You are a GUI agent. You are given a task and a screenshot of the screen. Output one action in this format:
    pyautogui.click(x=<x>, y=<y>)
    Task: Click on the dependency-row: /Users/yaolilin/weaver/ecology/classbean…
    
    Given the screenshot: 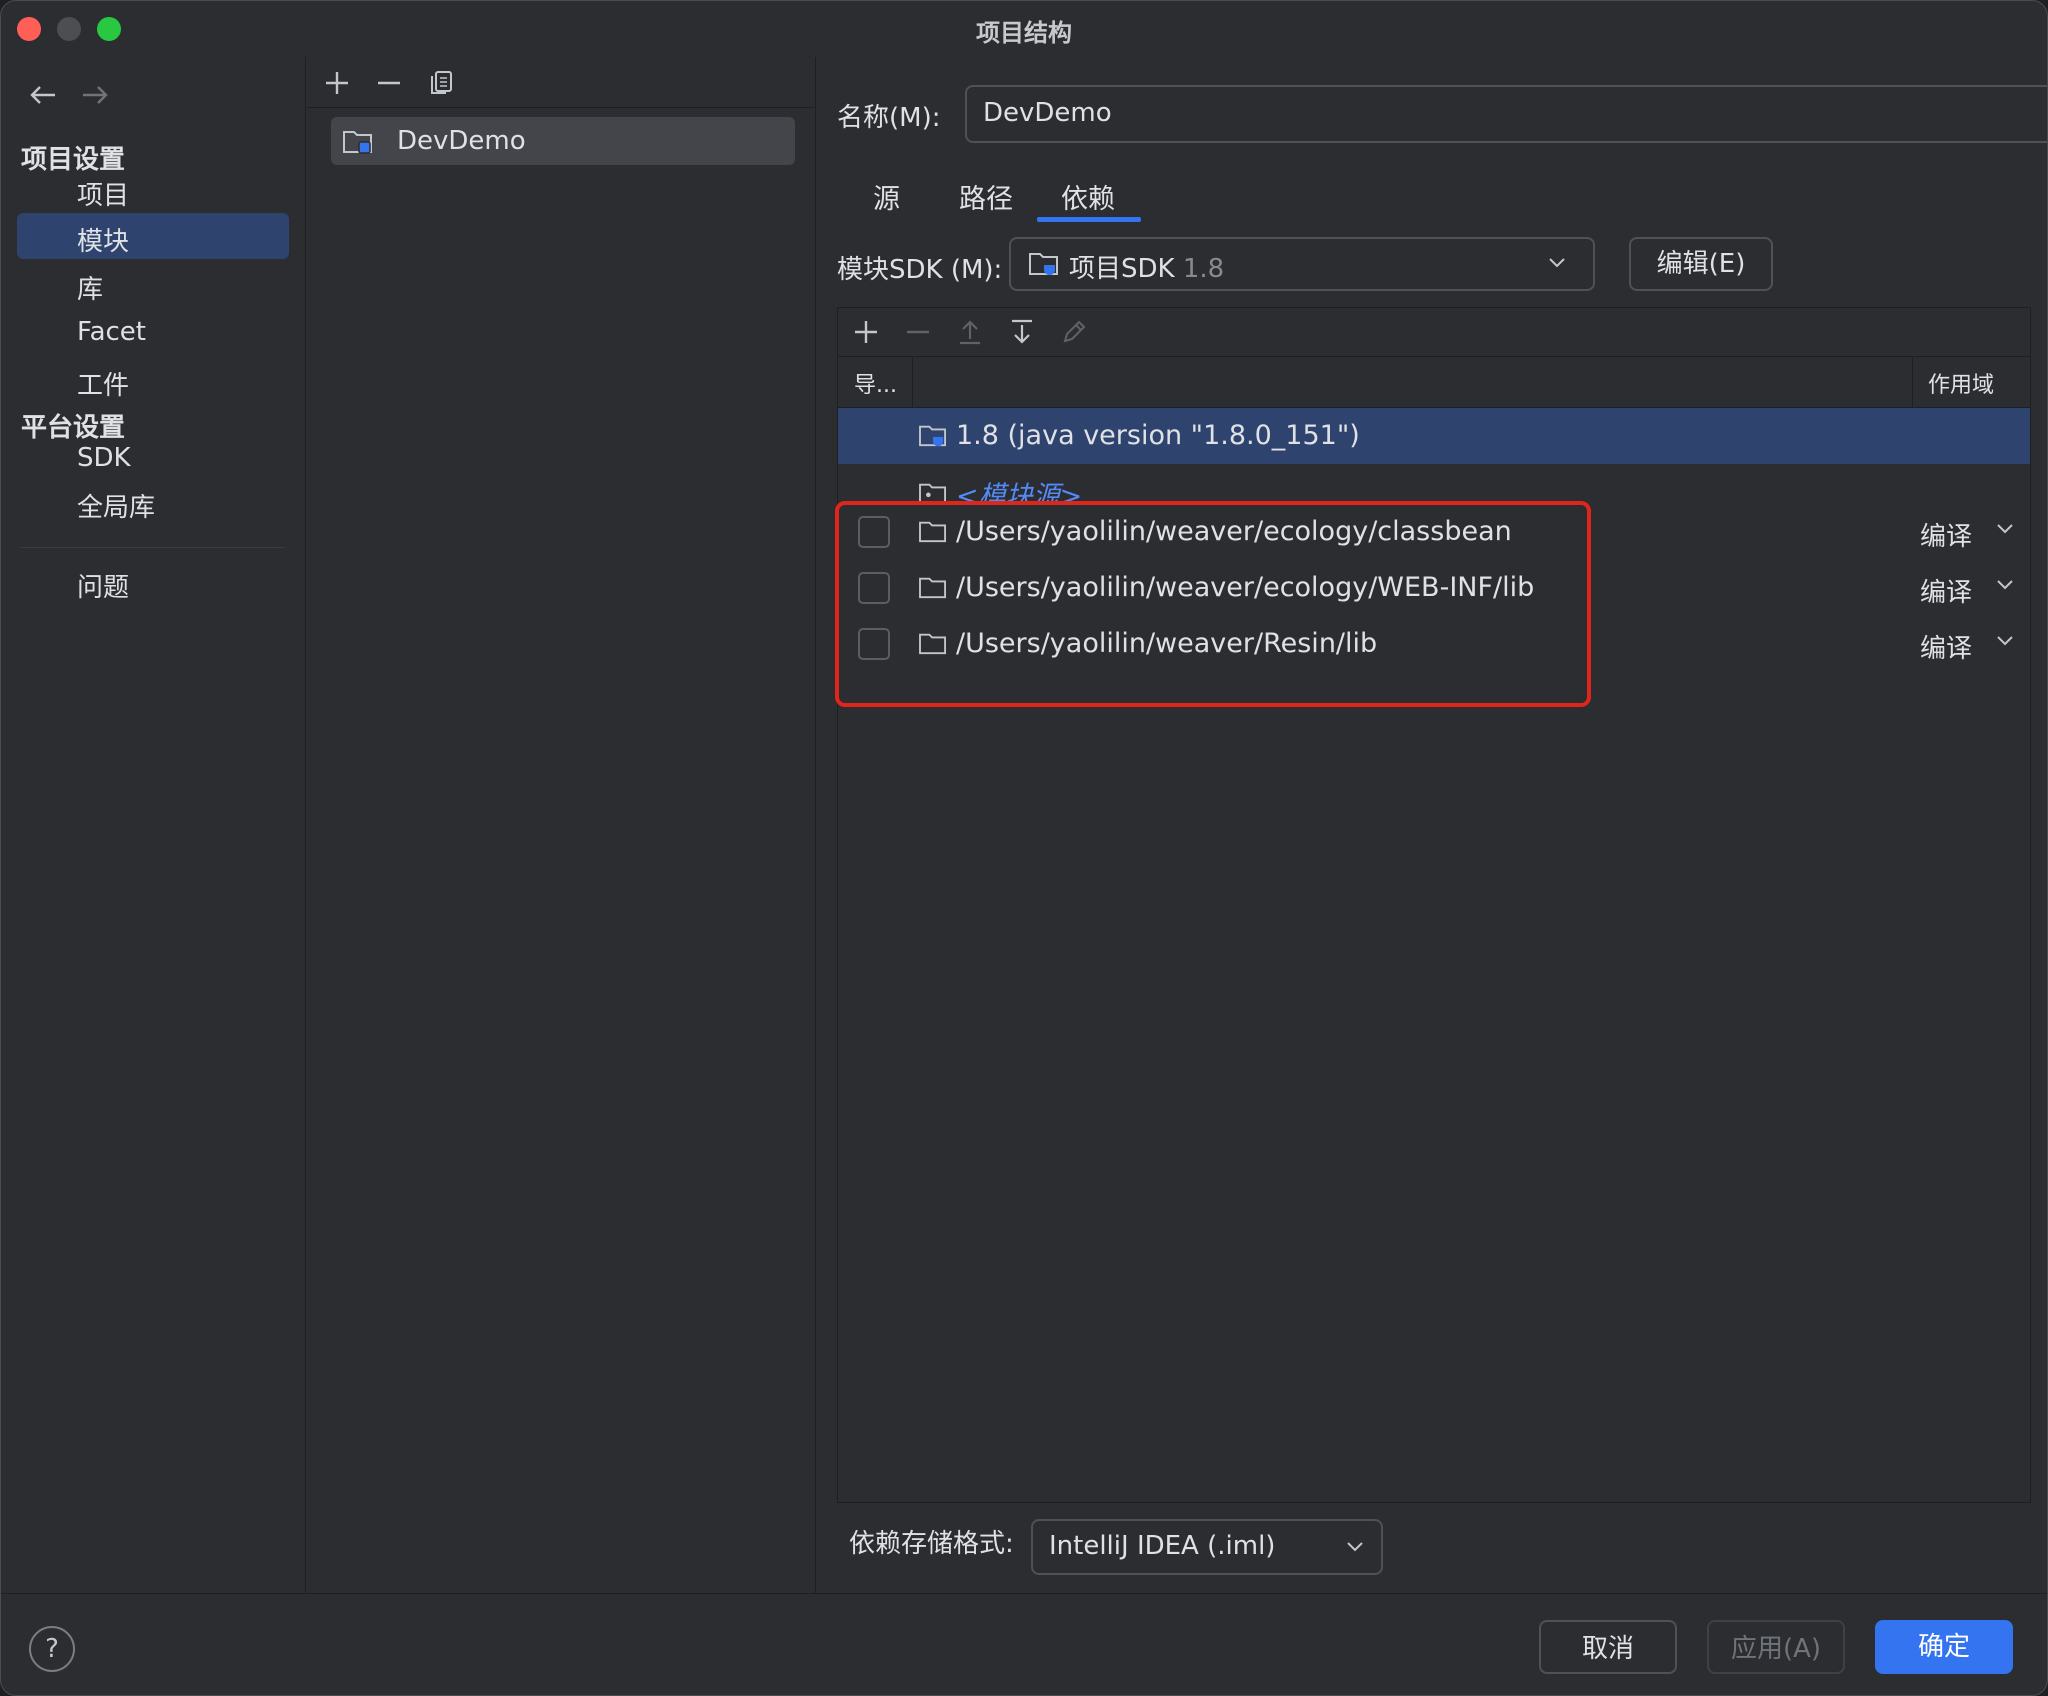 What is the action you would take?
    pyautogui.click(x=1434, y=532)
    